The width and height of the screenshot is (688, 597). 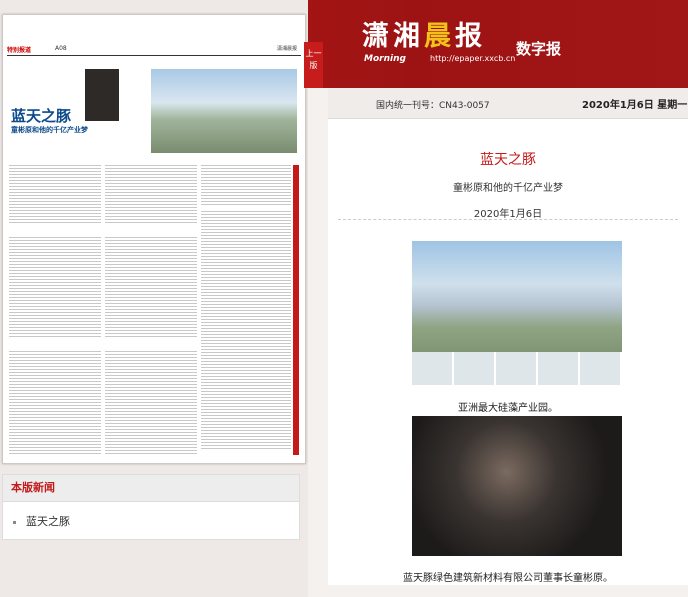 What do you see at coordinates (539, 49) in the screenshot?
I see `digital-edition-label: 数字报` at bounding box center [539, 49].